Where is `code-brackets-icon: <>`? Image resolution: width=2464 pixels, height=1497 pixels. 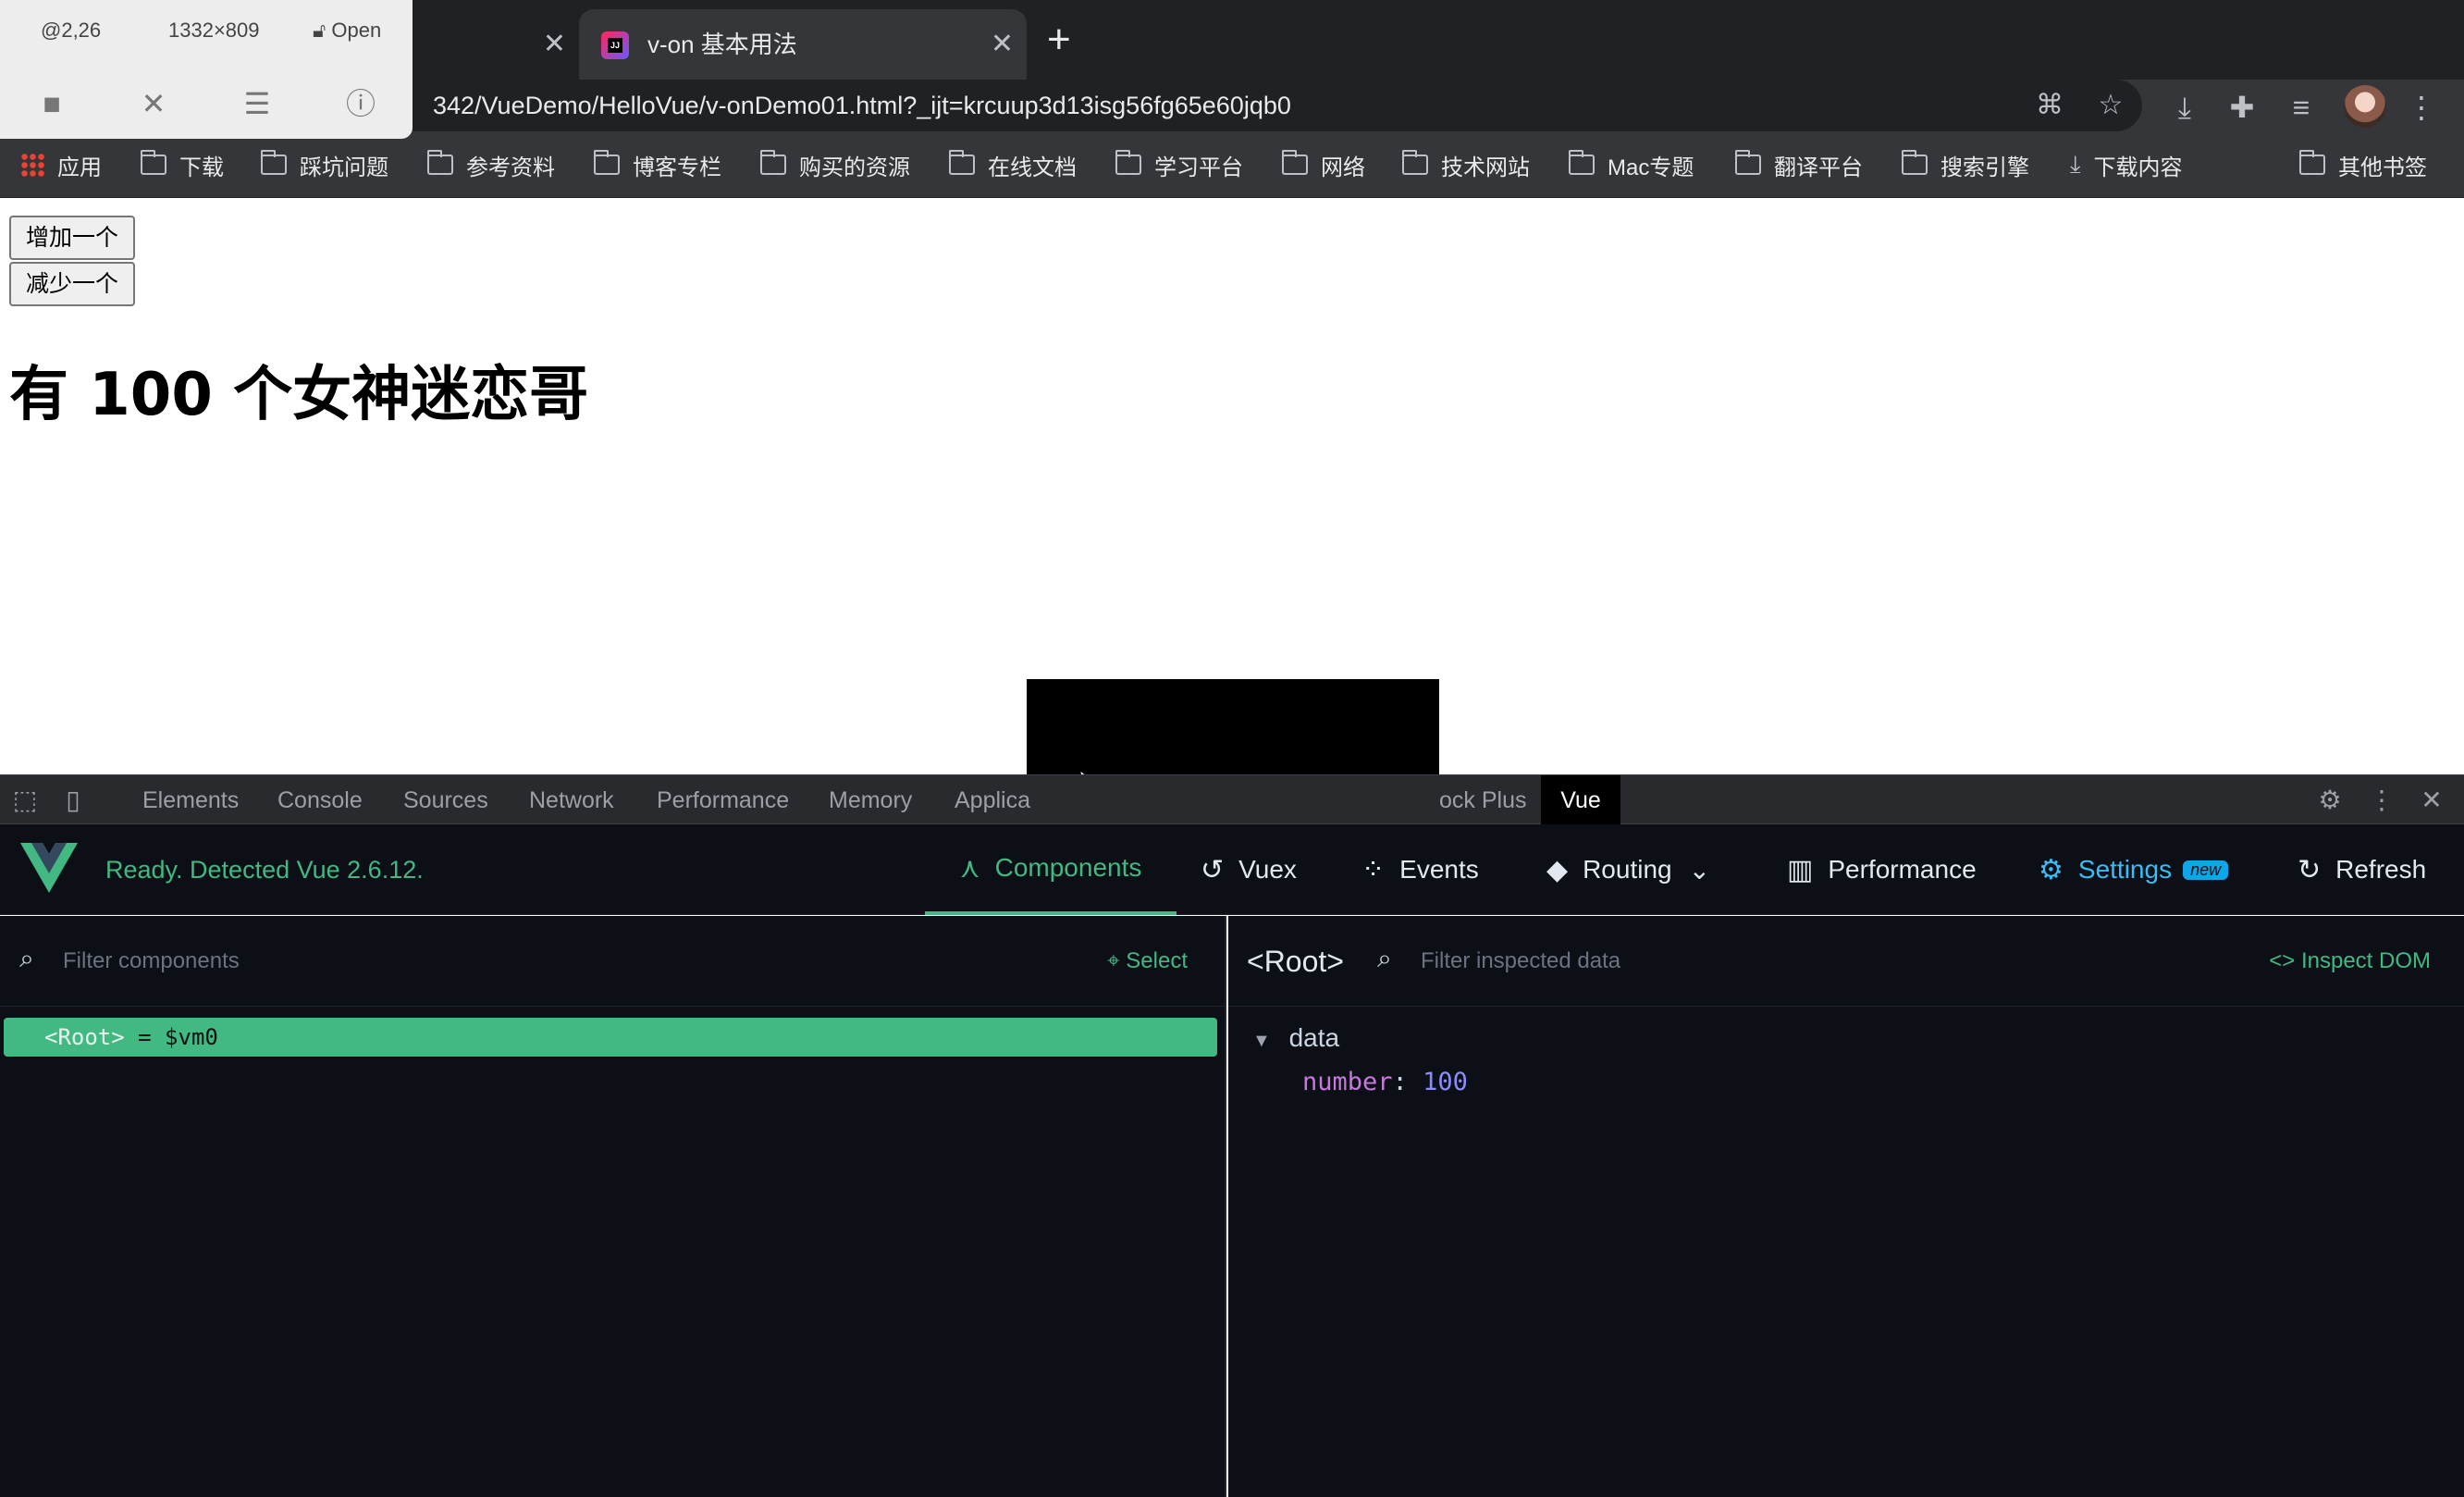 code-brackets-icon: <> is located at coordinates (2283, 960).